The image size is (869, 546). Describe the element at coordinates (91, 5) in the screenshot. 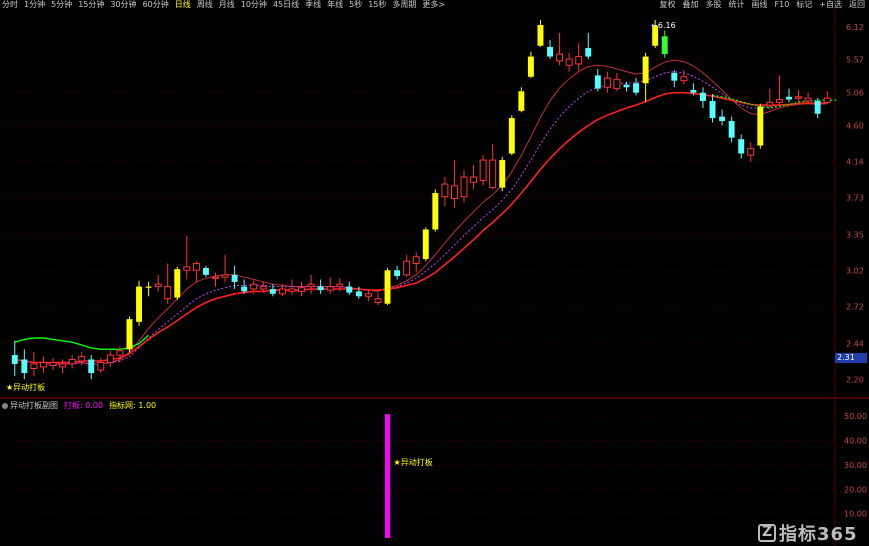

I see `period-tab-3: 15分钟` at that location.